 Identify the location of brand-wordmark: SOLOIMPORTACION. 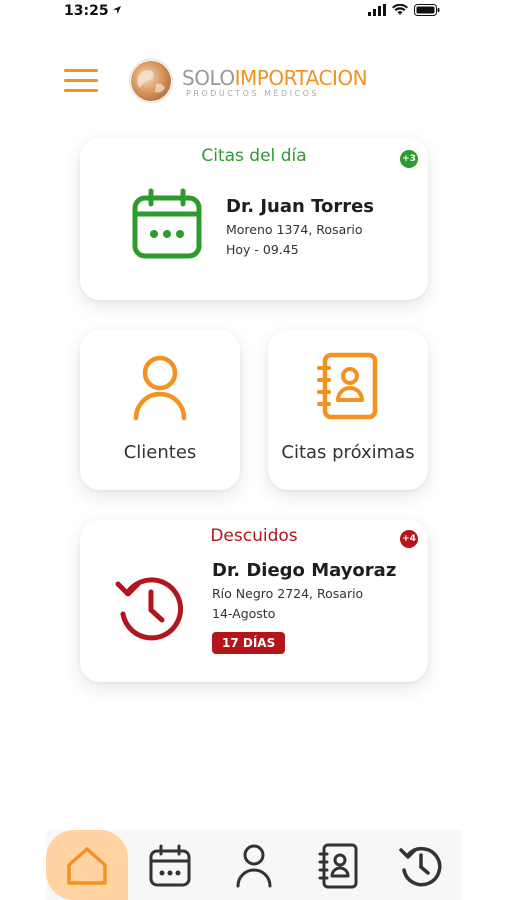
(275, 78).